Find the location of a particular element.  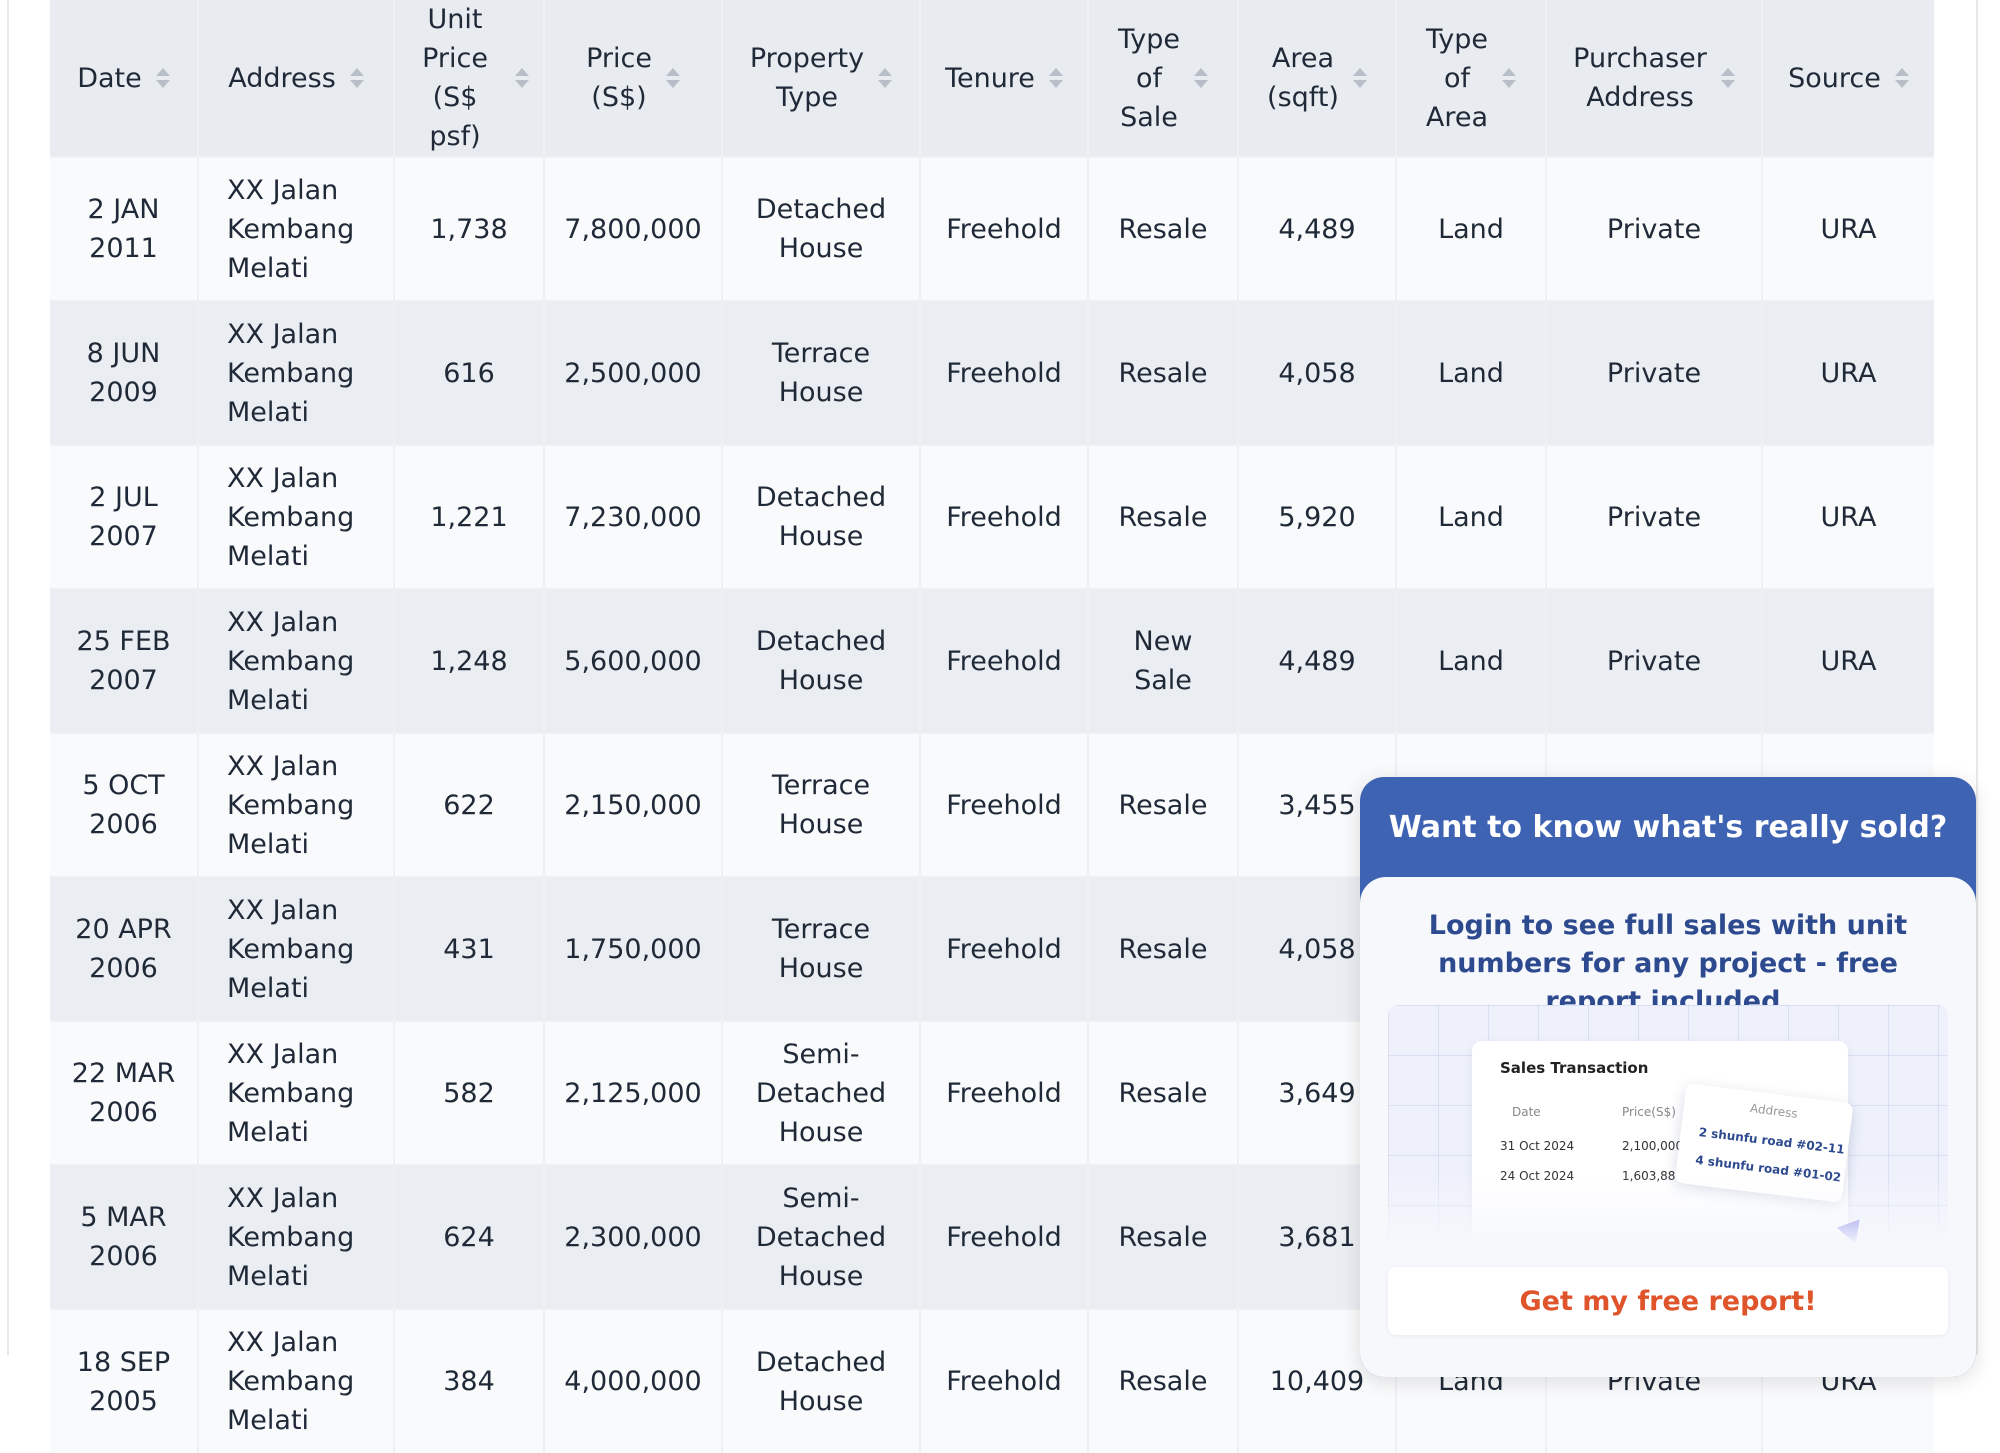

date-cell: 20 APR 2006 is located at coordinates (124, 949).